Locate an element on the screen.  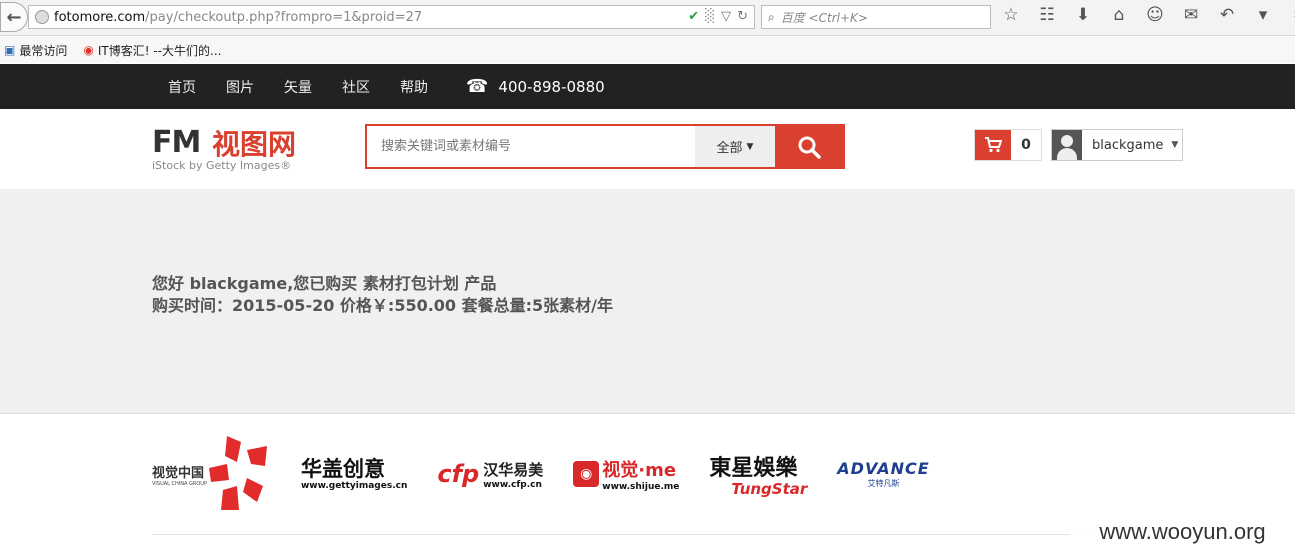
tungstar-name-en: TungStar is located at coordinates (769, 489).